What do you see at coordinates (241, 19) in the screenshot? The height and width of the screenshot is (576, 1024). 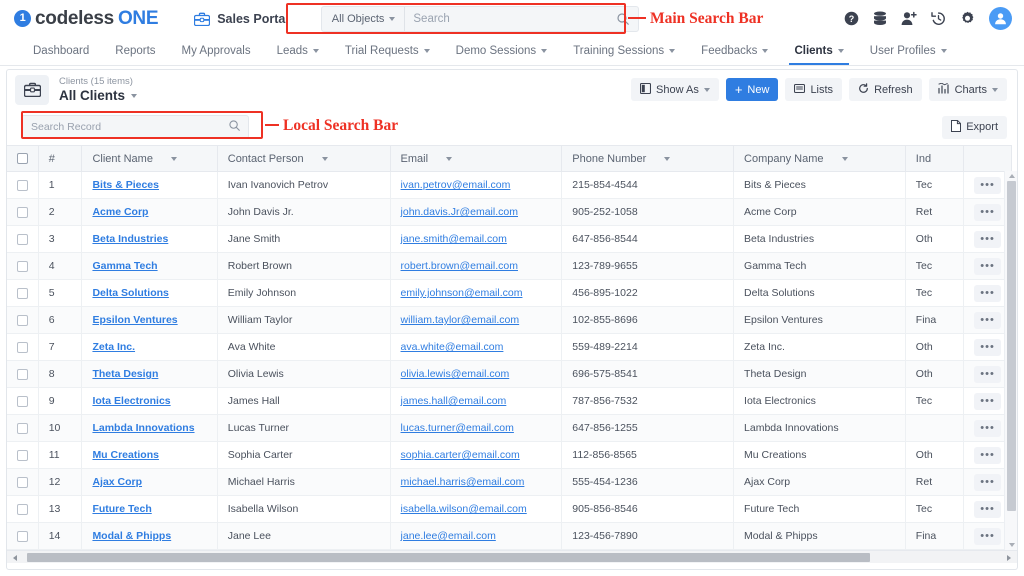 I see `sales-portal-selector: Sales Portal` at bounding box center [241, 19].